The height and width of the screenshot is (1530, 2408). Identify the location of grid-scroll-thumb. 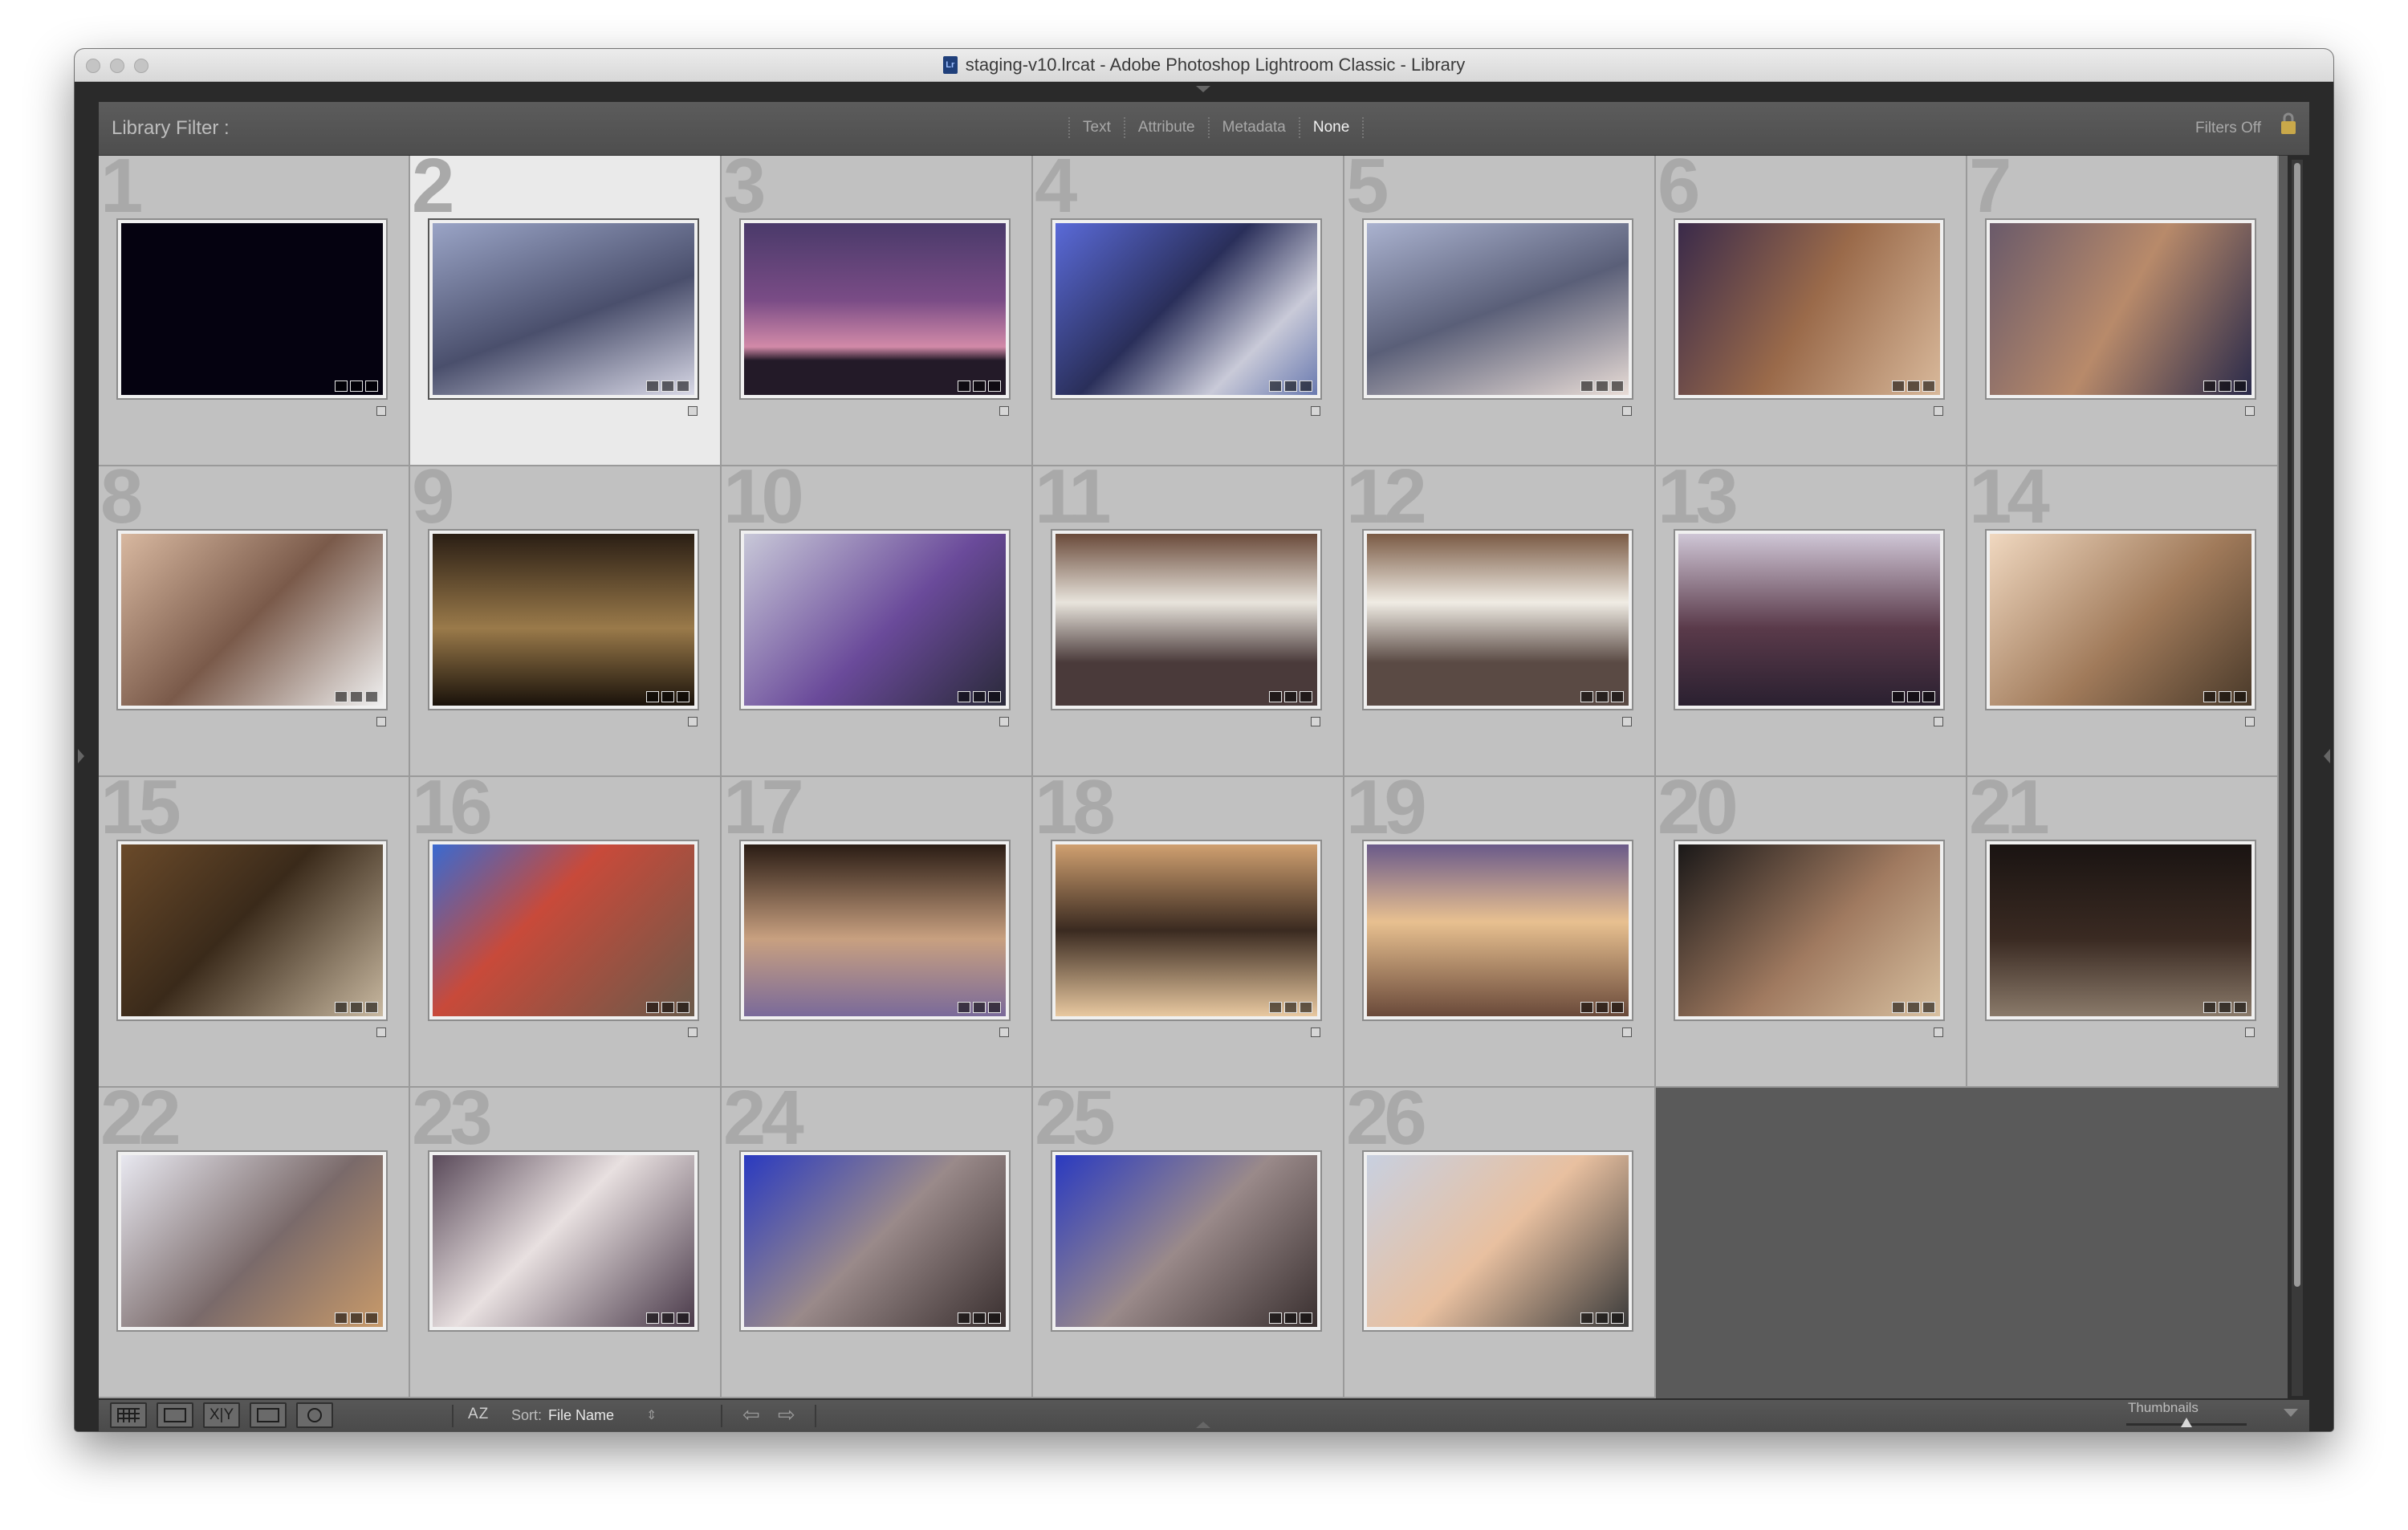
(2297, 725).